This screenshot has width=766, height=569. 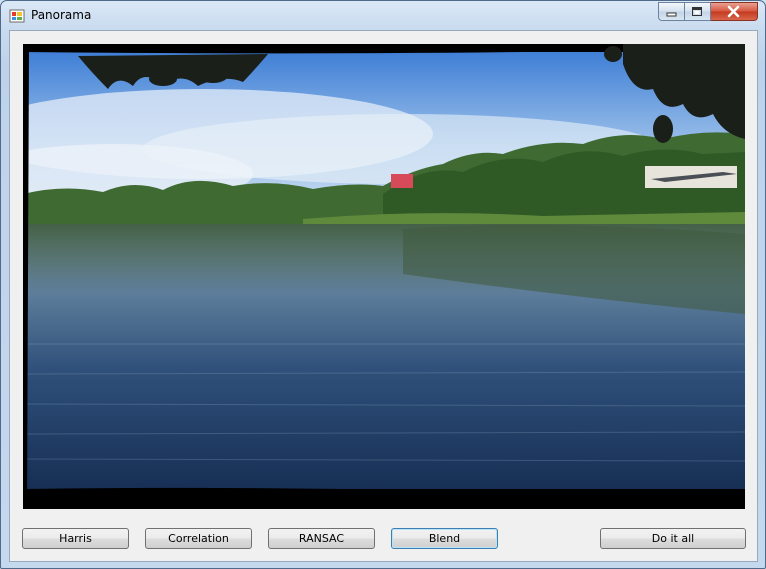 What do you see at coordinates (198, 538) in the screenshot?
I see `correlation-button: Correlation` at bounding box center [198, 538].